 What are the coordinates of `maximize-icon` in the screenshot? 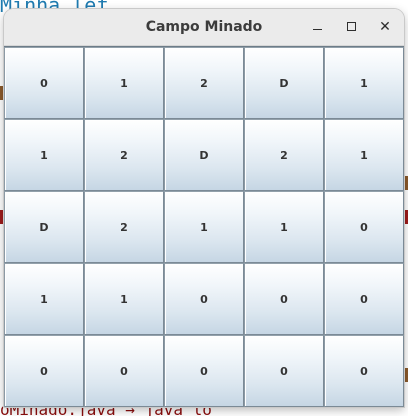 It's located at (351, 26).